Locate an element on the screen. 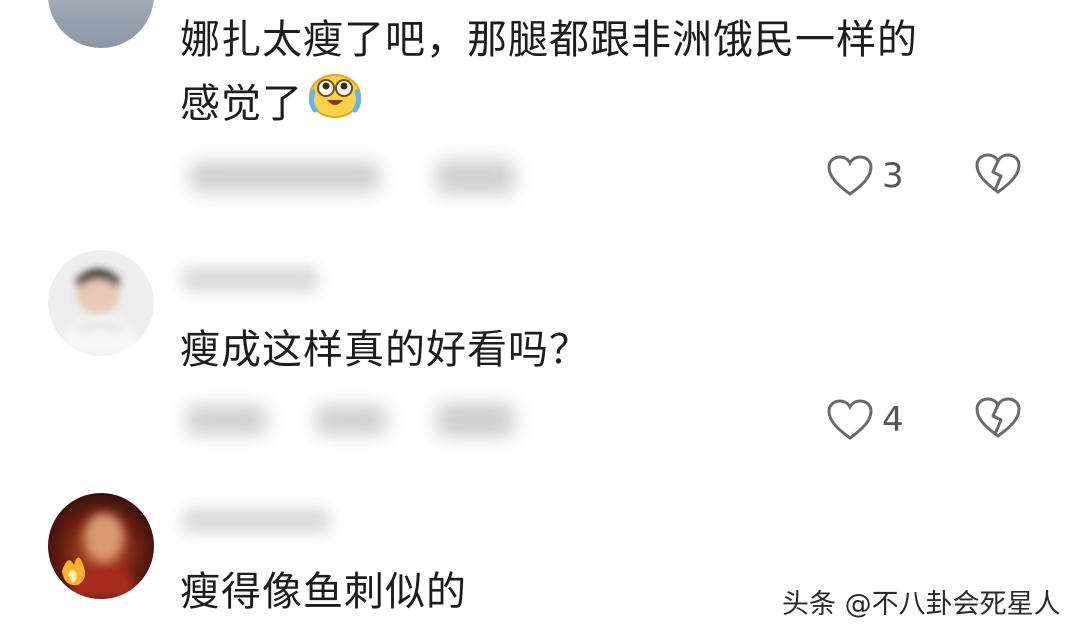 This screenshot has width=1080, height=633. like-button: 3 is located at coordinates (865, 176).